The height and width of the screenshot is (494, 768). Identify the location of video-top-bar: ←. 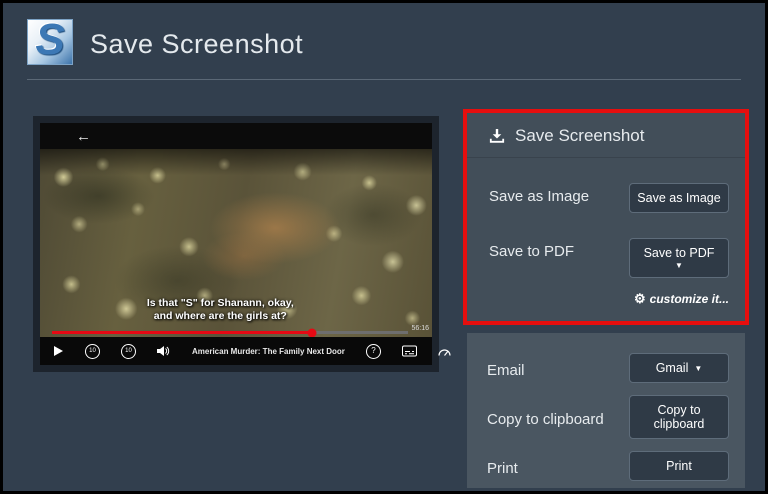
(236, 136).